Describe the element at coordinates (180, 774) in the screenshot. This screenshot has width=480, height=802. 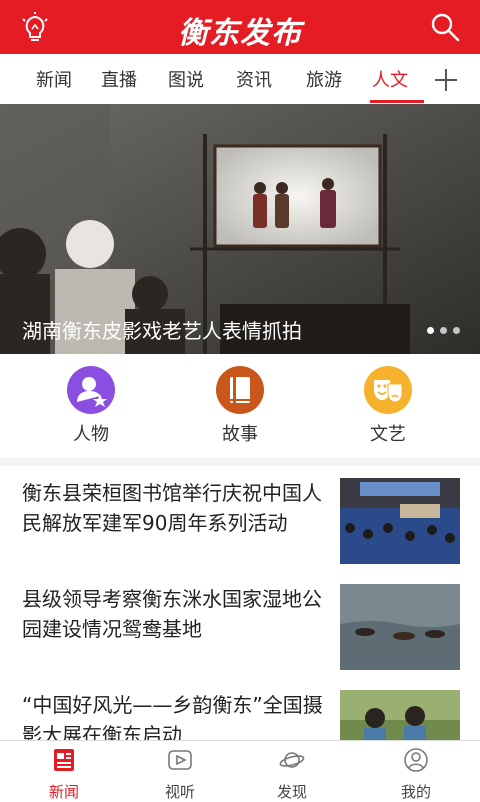
I see `nav-video: 视听` at that location.